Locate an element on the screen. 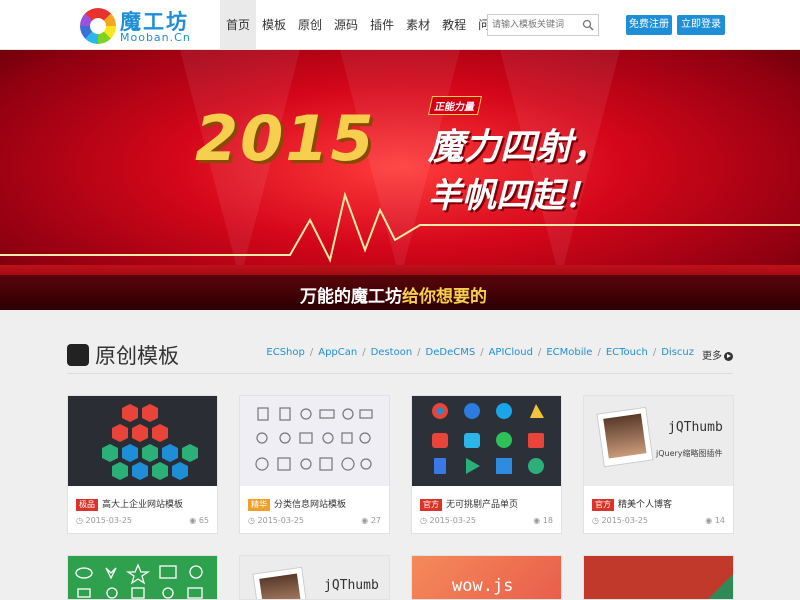 This screenshot has height=600, width=800. logo-domain: Mooban.Cn is located at coordinates (155, 37).